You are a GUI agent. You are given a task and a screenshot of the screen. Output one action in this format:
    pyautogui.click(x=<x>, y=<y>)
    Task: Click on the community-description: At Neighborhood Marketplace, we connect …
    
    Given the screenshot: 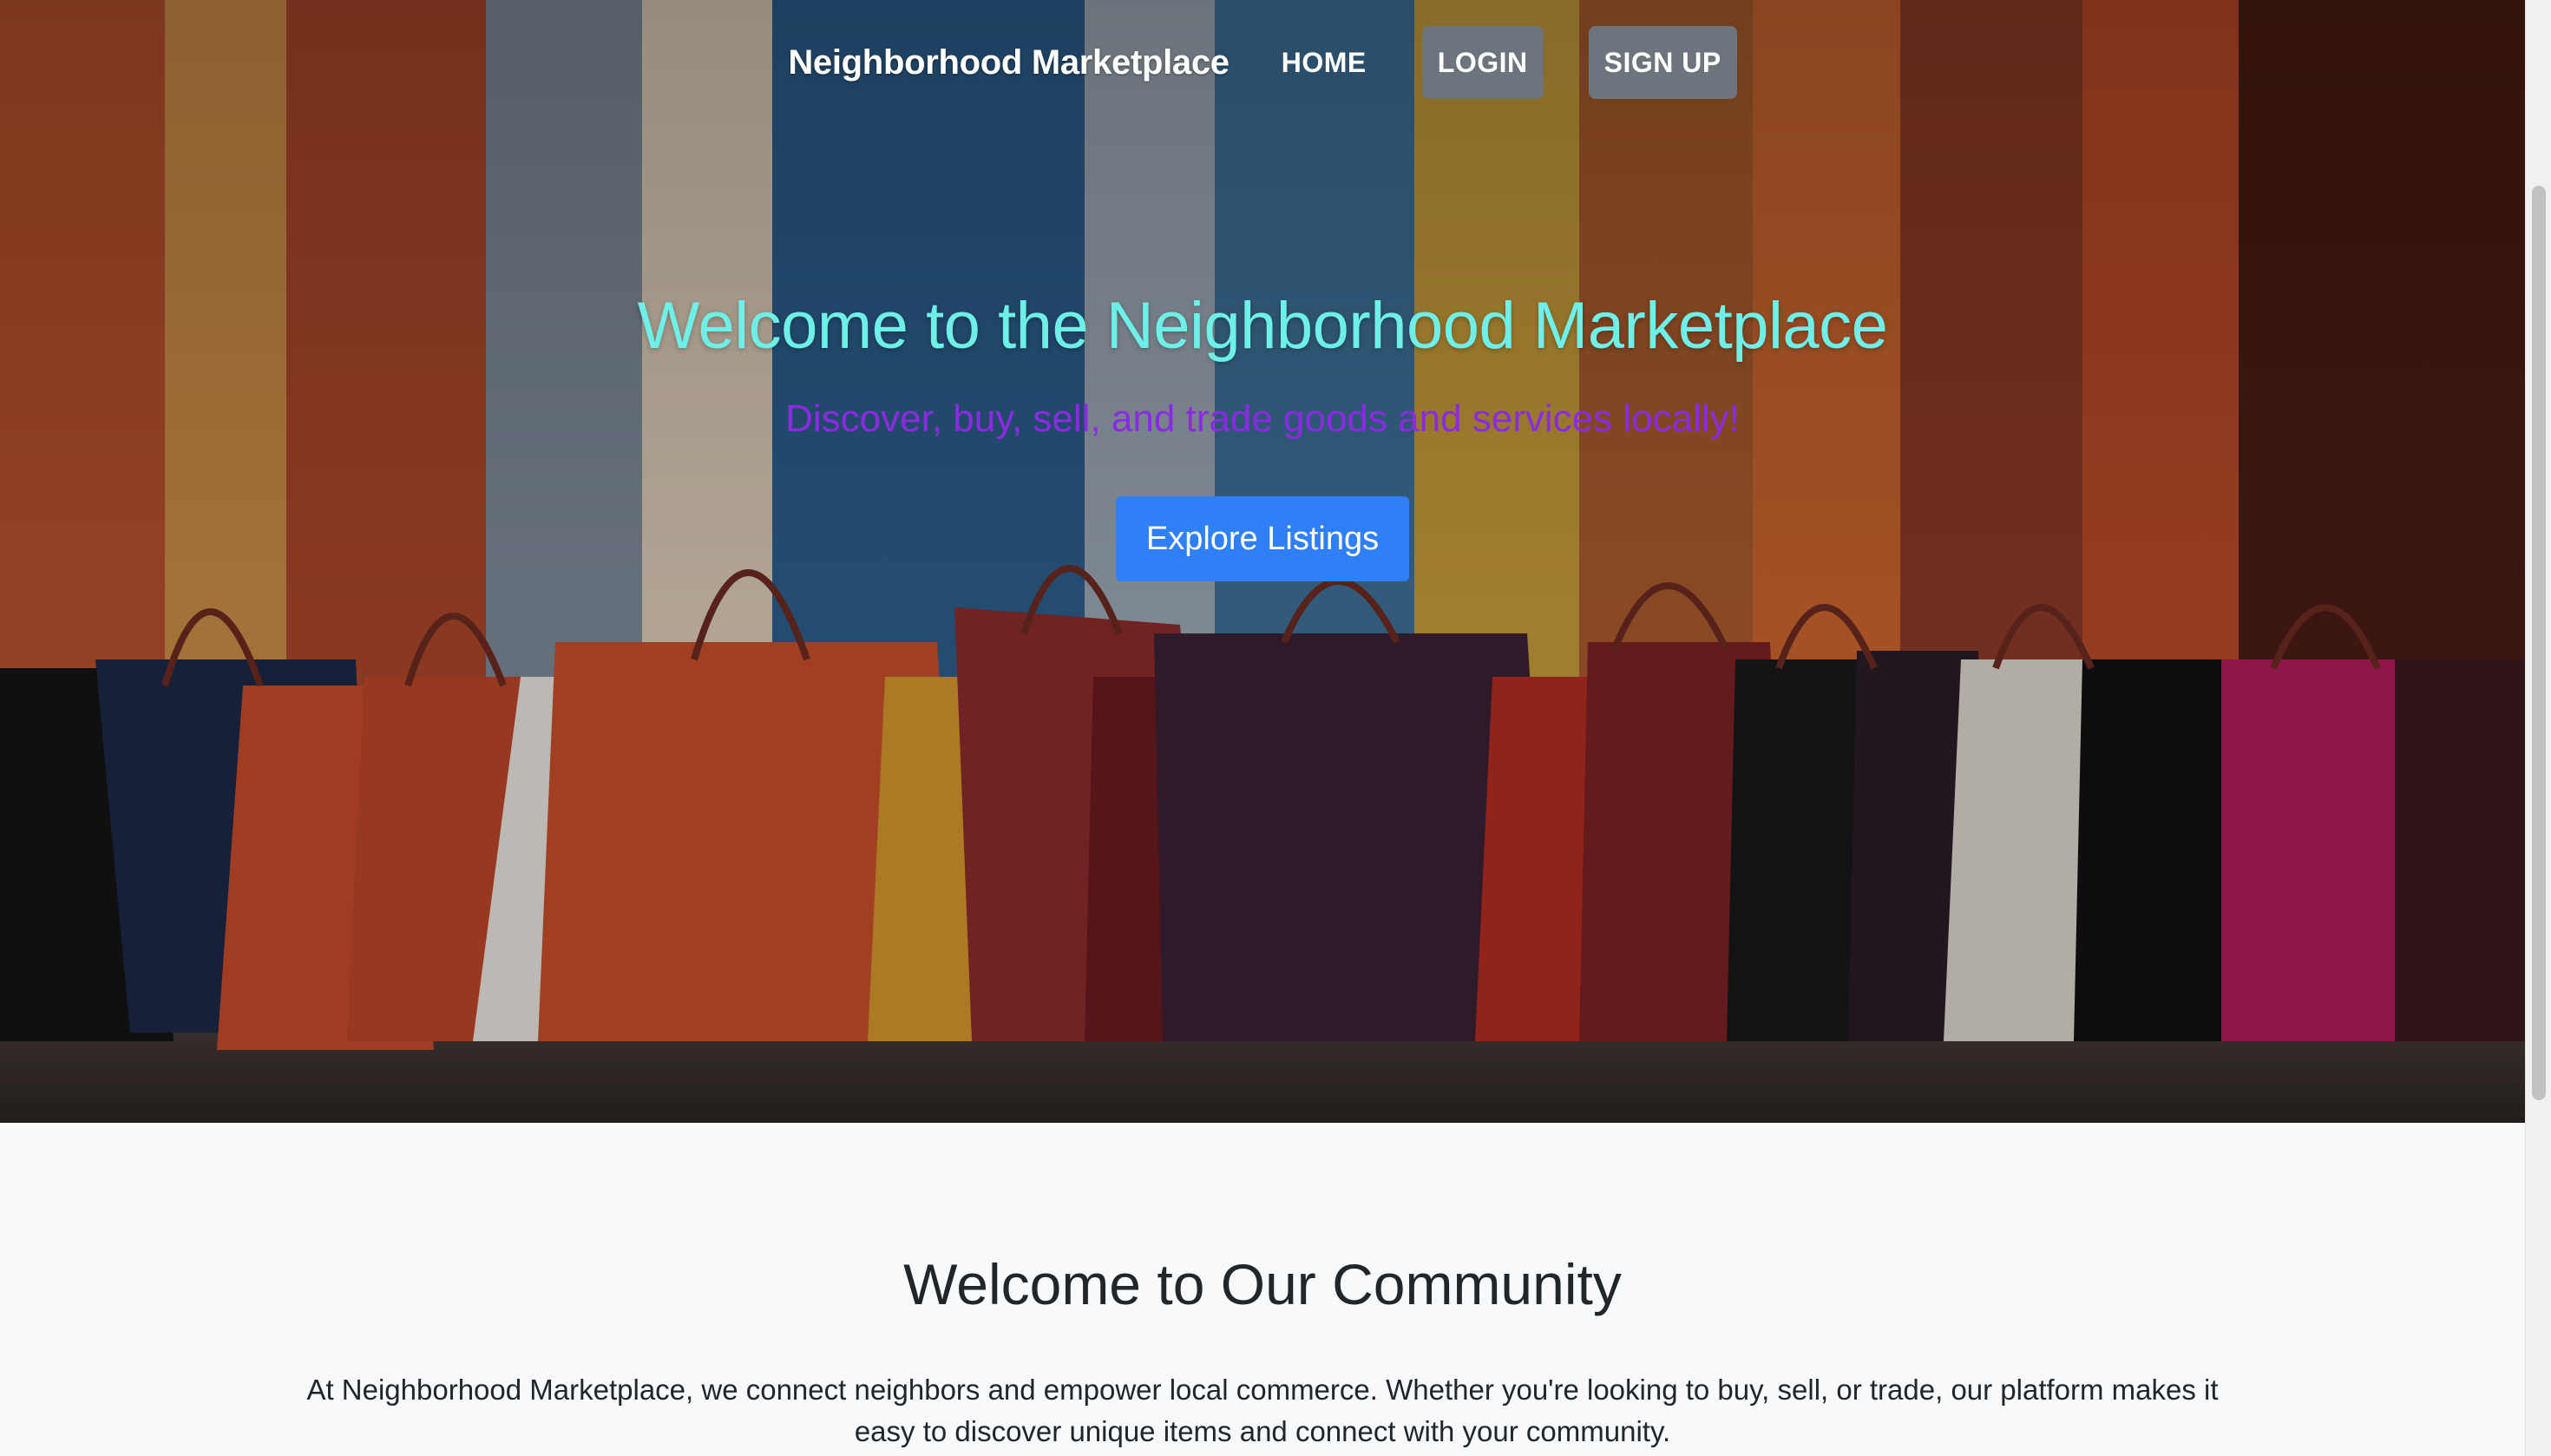 What is the action you would take?
    pyautogui.click(x=1262, y=1410)
    